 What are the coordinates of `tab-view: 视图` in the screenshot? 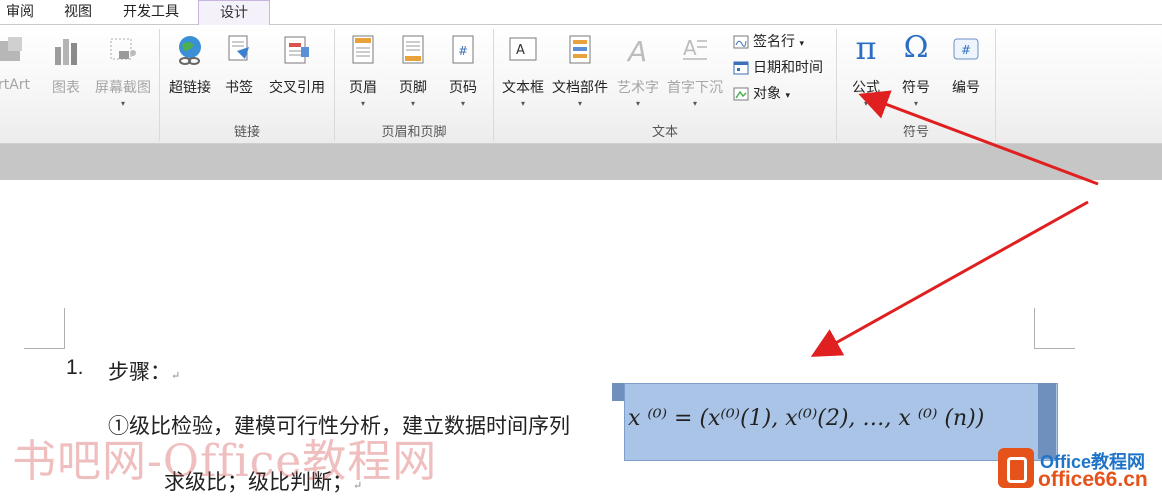 It's located at (78, 12).